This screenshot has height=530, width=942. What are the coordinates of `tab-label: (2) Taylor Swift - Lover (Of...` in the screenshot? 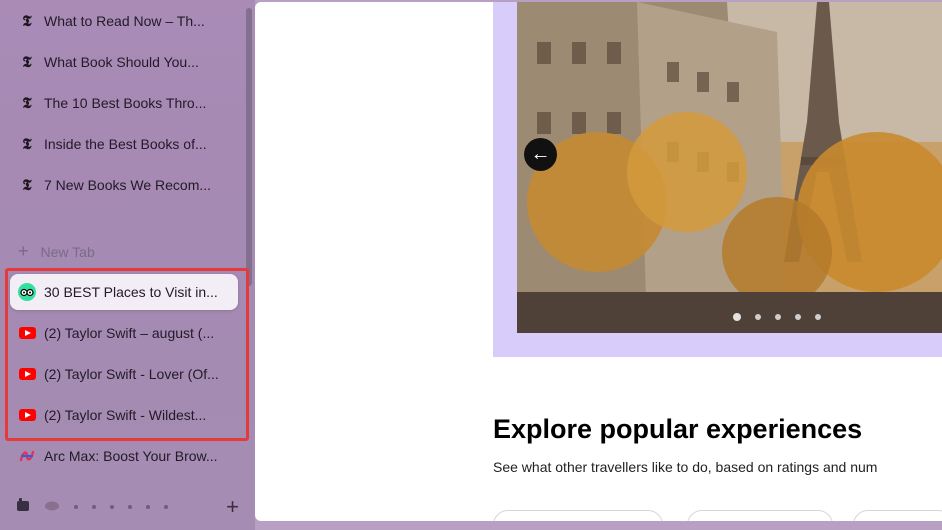 It's located at (131, 374).